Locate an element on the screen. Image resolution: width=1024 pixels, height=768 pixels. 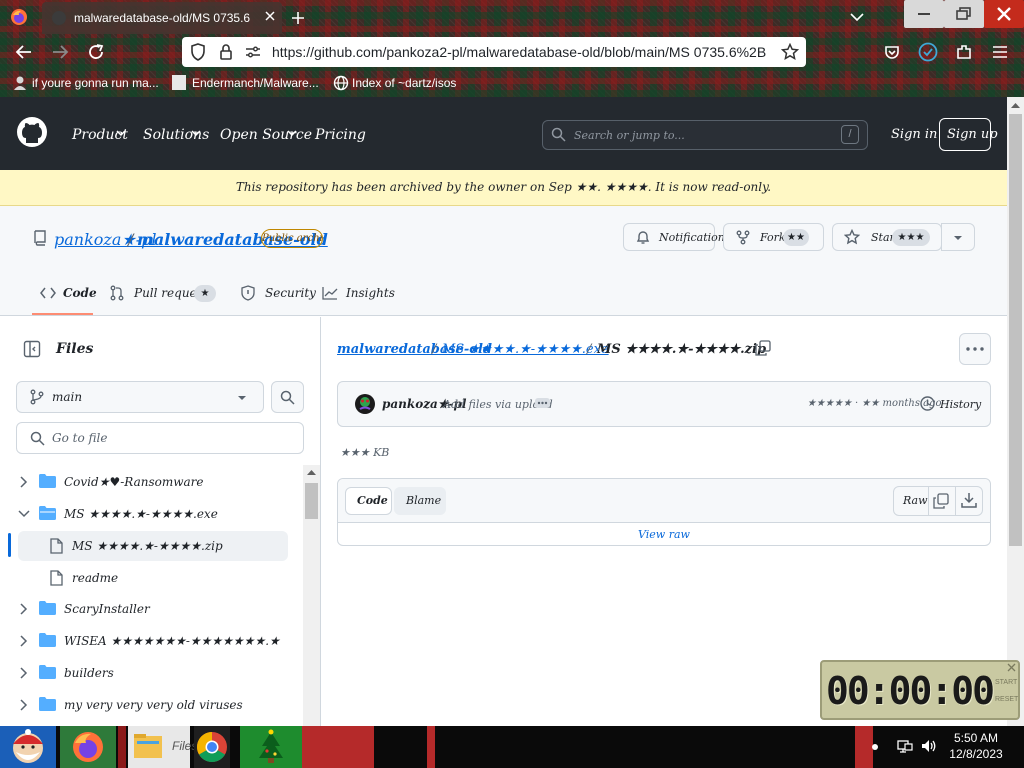
tab-insights: Insights is located at coordinates (370, 293).